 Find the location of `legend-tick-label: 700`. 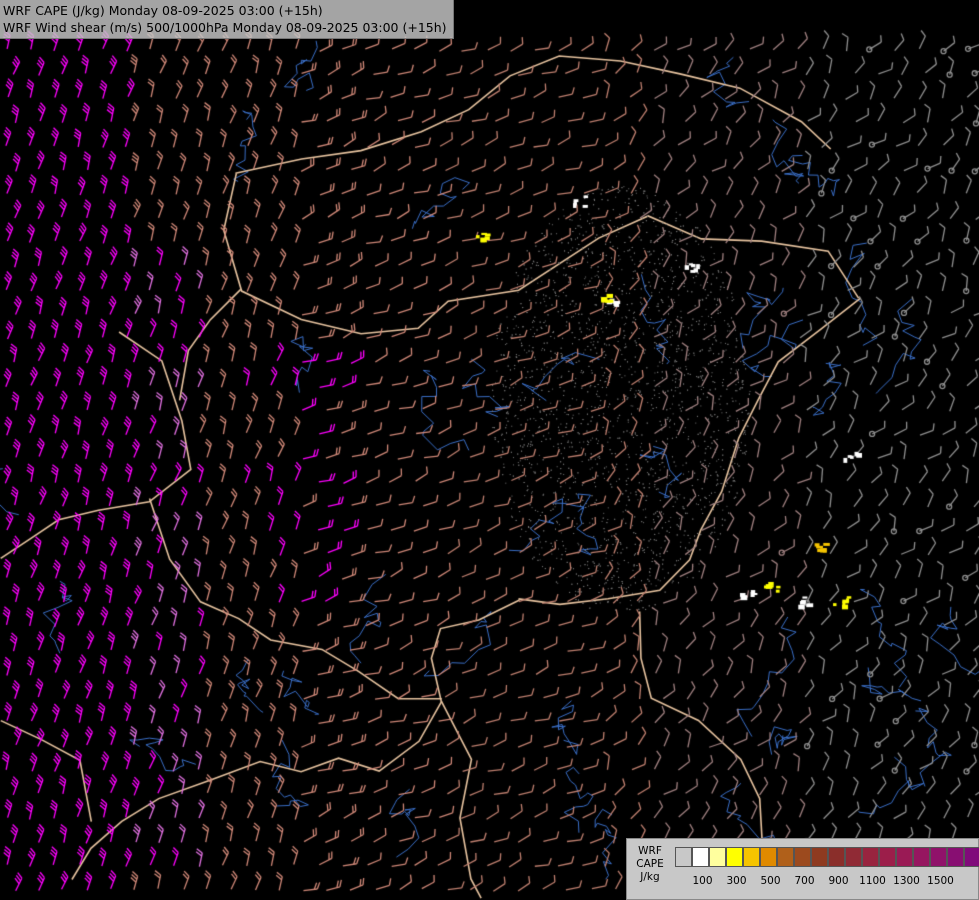

legend-tick-label: 700 is located at coordinates (804, 881).